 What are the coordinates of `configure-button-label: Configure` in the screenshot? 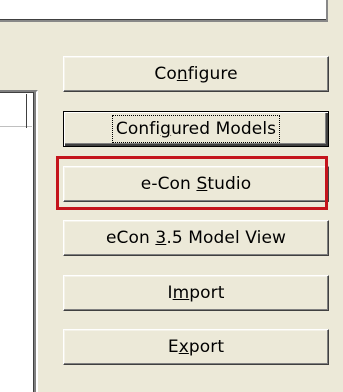 It's located at (196, 74).